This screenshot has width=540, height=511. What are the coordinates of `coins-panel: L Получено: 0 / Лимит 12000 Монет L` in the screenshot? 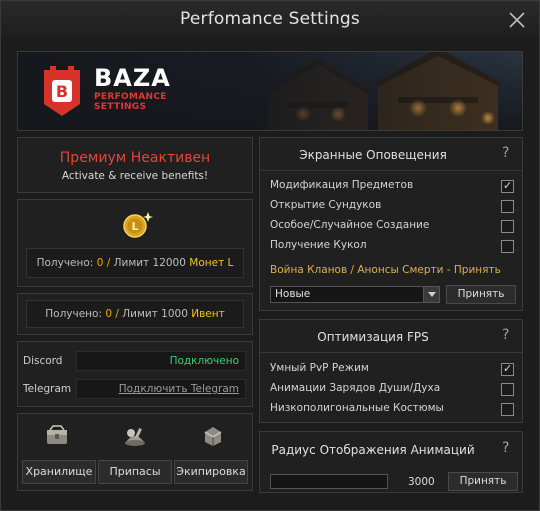 It's located at (135, 243).